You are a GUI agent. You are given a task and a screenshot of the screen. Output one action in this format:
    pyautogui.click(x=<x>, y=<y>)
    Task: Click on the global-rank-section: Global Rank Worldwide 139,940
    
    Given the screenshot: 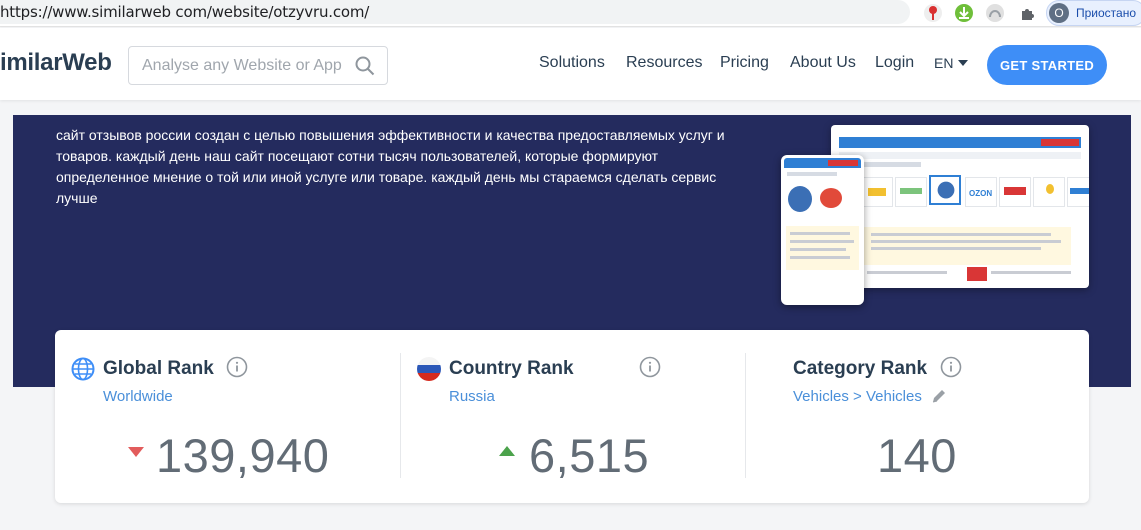 What is the action you would take?
    pyautogui.click(x=227, y=416)
    